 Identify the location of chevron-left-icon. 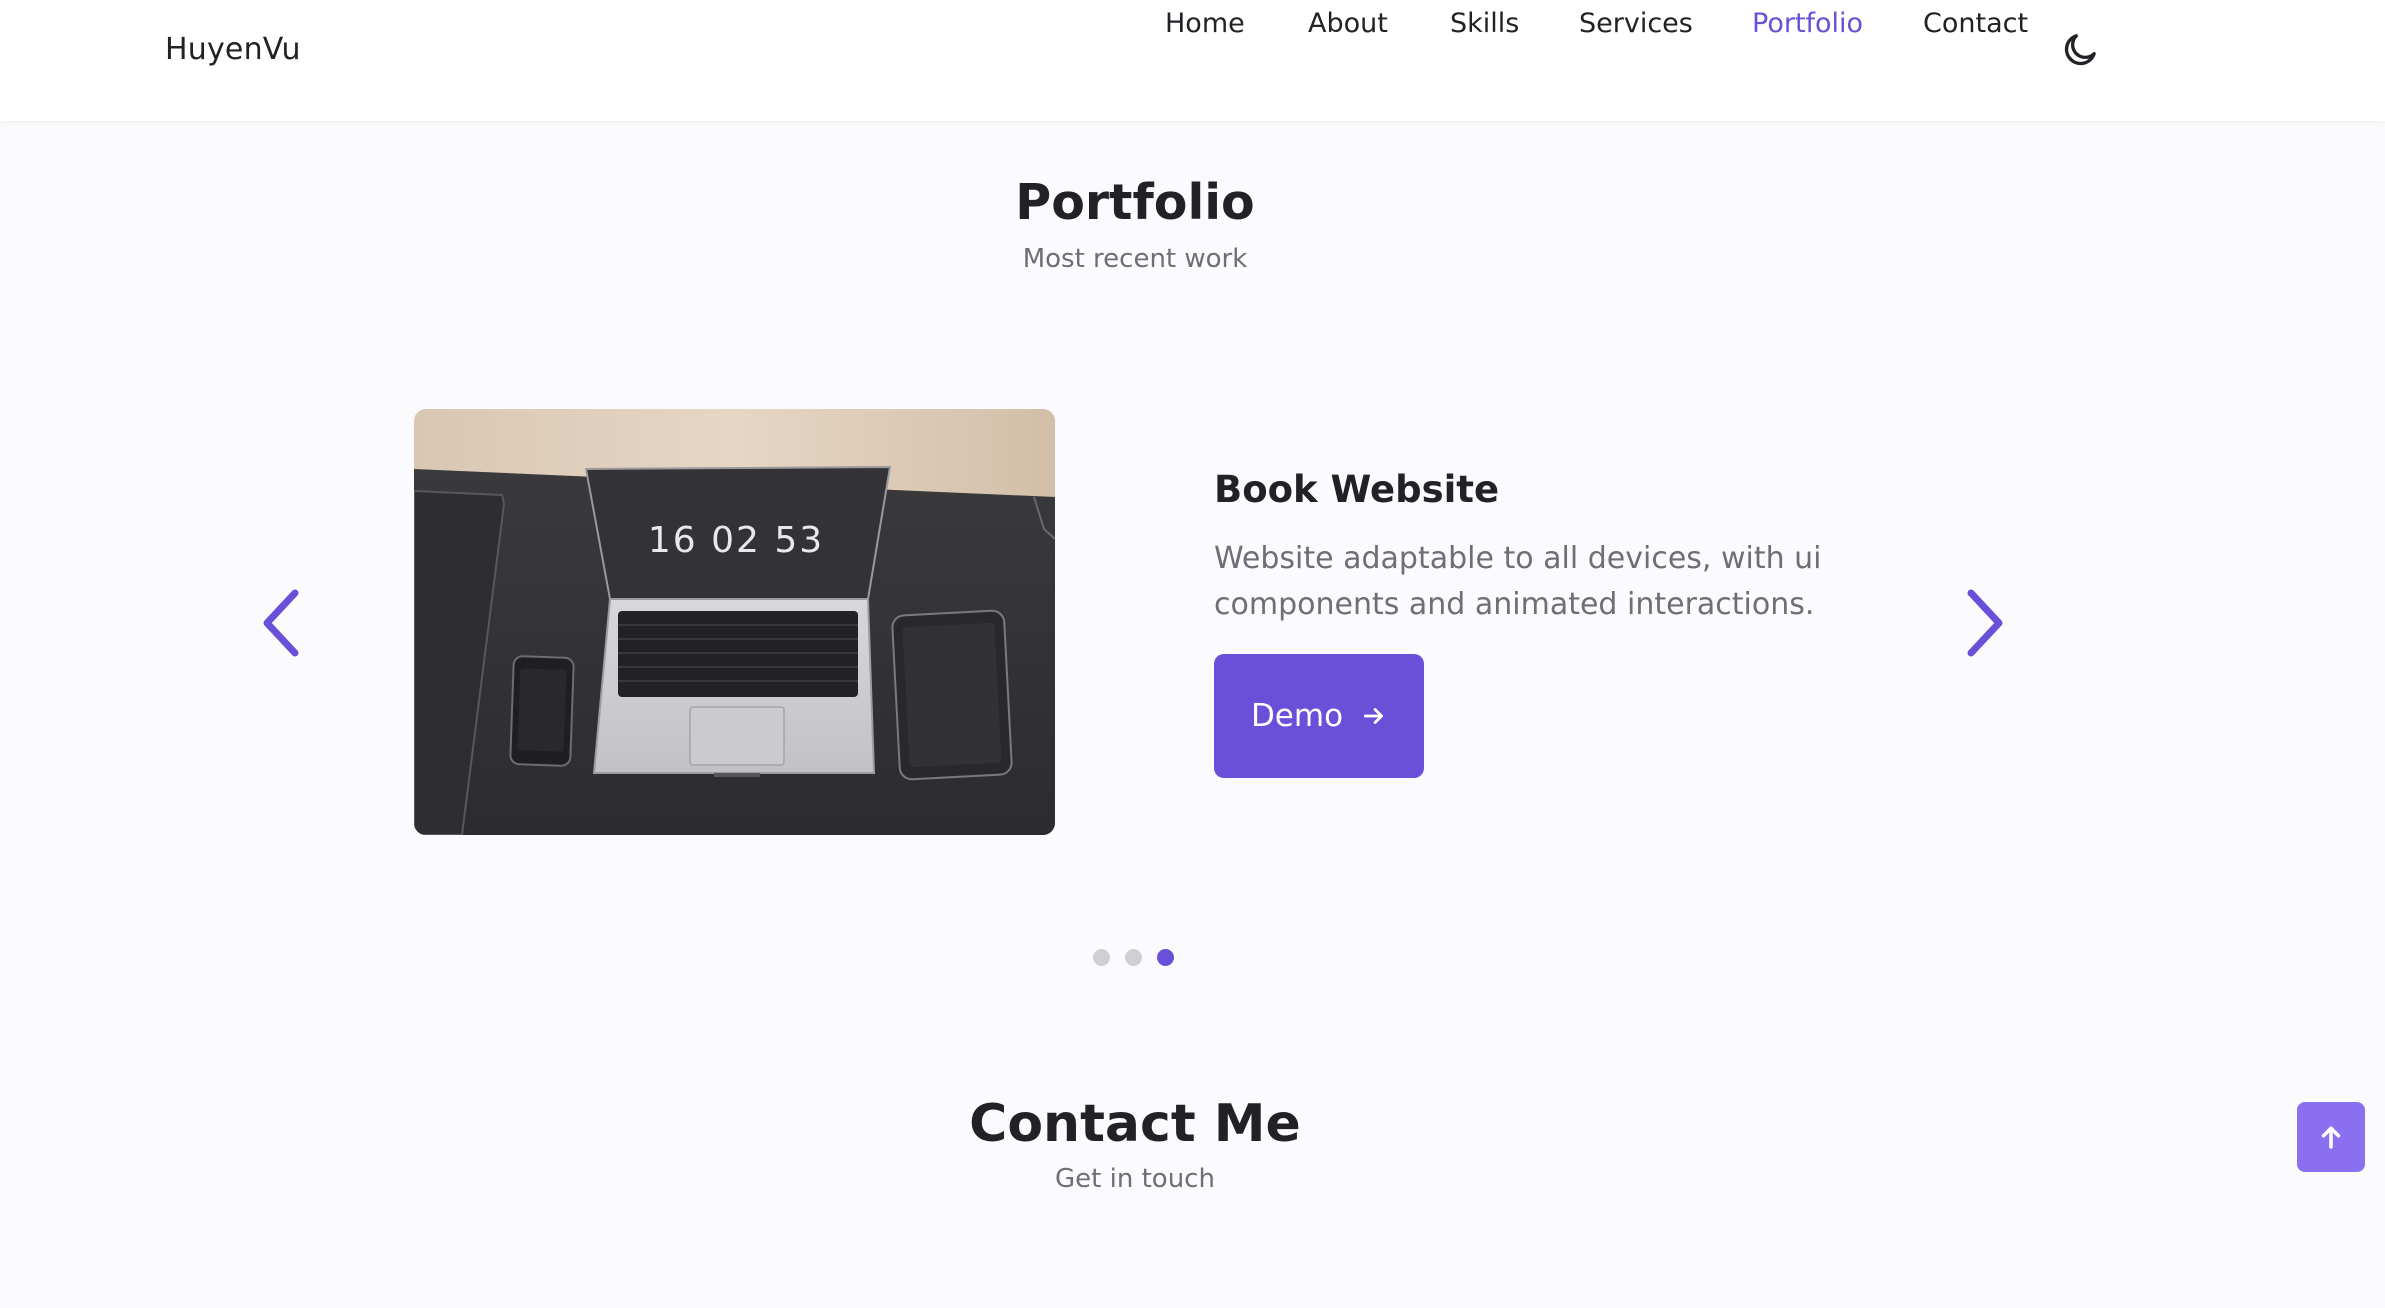
(281, 623).